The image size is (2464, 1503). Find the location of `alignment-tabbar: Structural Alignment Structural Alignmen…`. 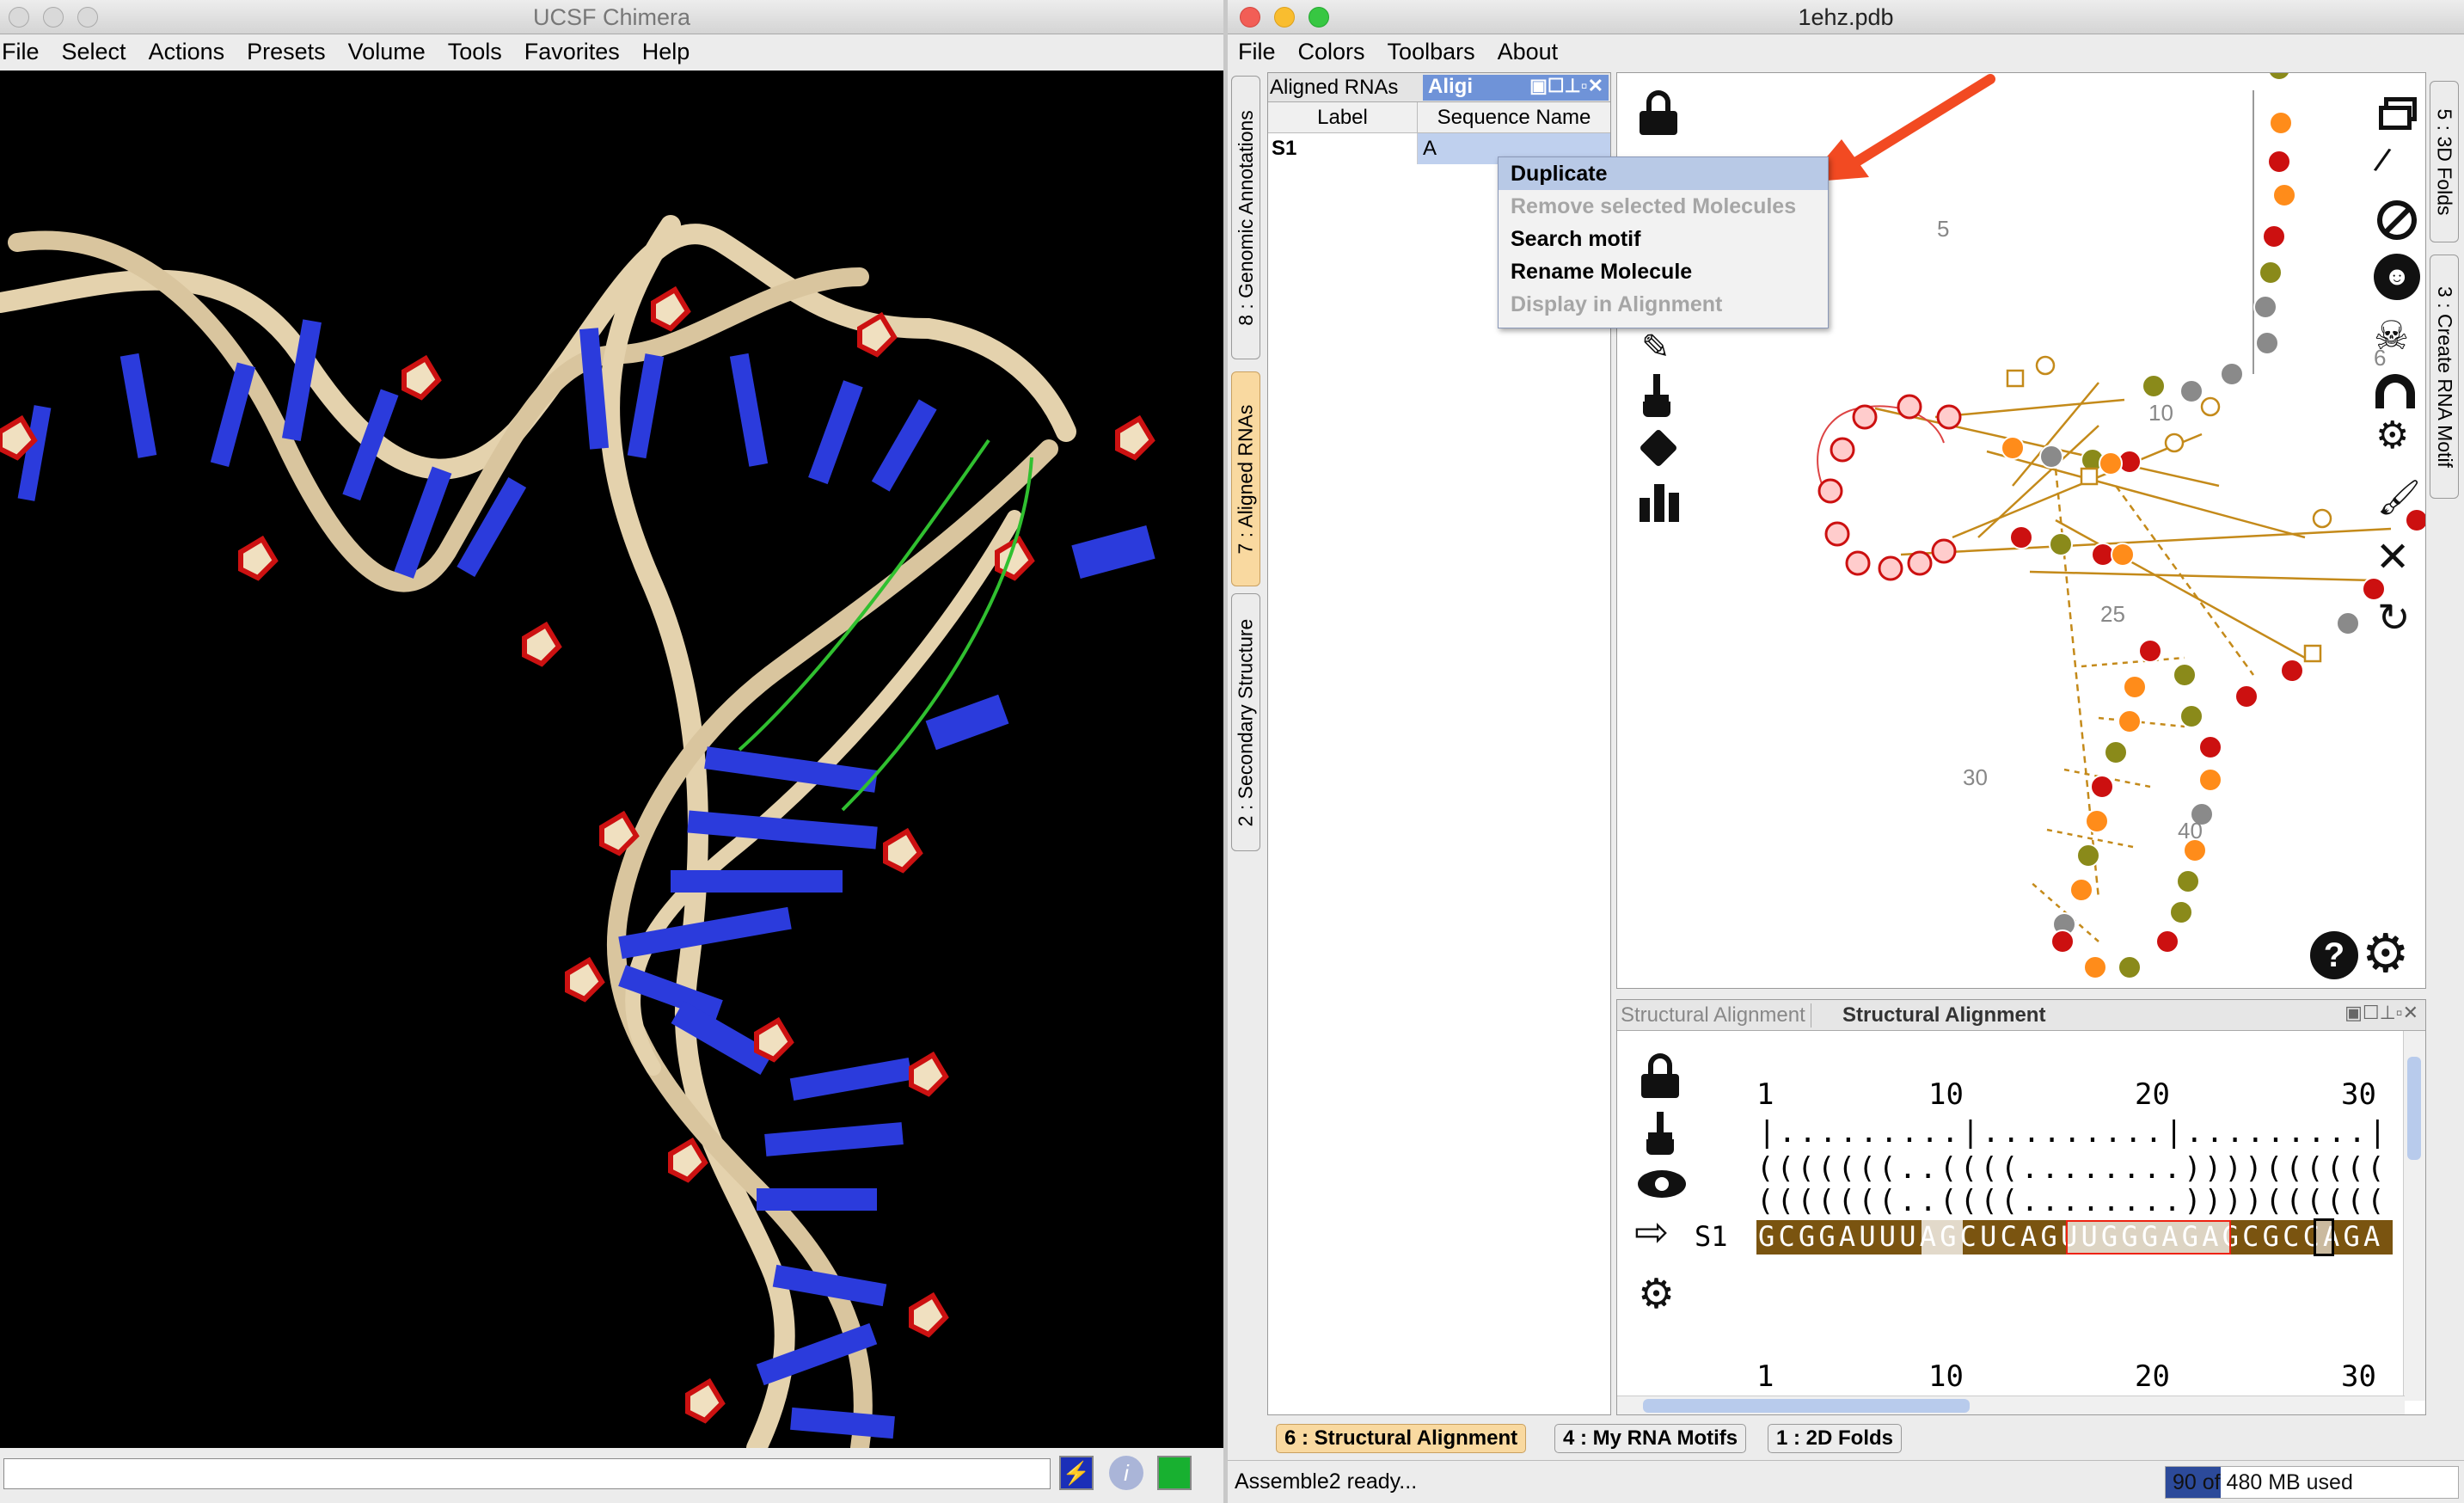

alignment-tabbar: Structural Alignment Structural Alignmen… is located at coordinates (2021, 1016).